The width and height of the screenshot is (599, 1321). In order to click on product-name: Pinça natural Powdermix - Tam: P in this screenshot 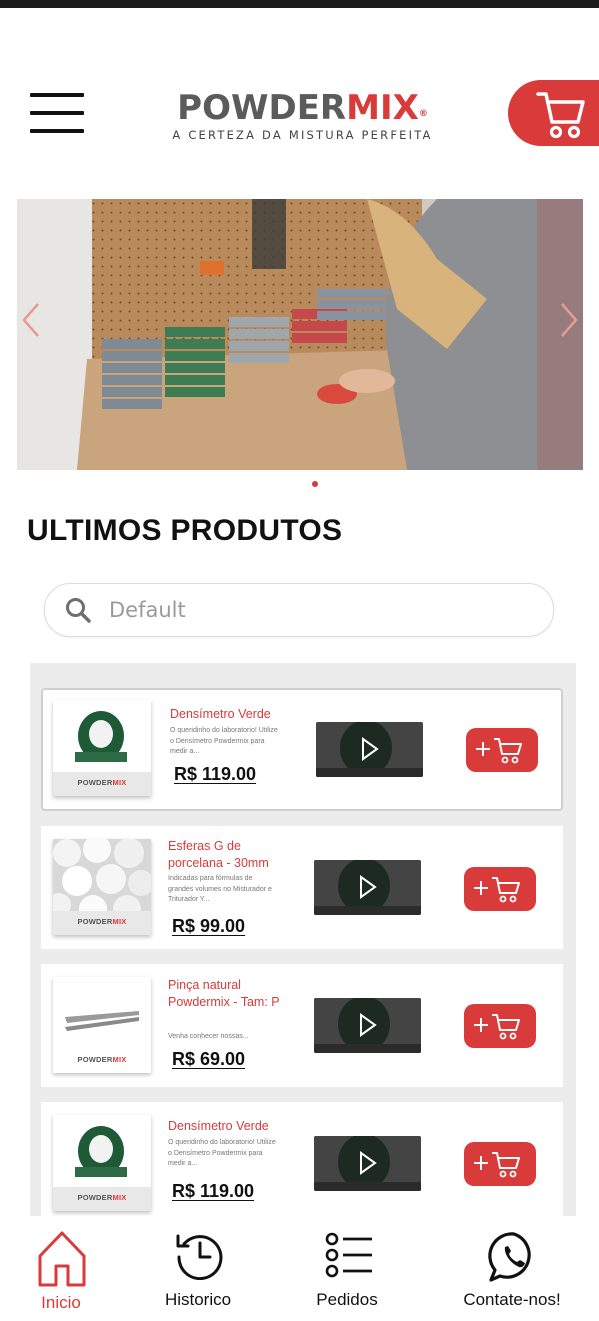, I will do `click(224, 993)`.